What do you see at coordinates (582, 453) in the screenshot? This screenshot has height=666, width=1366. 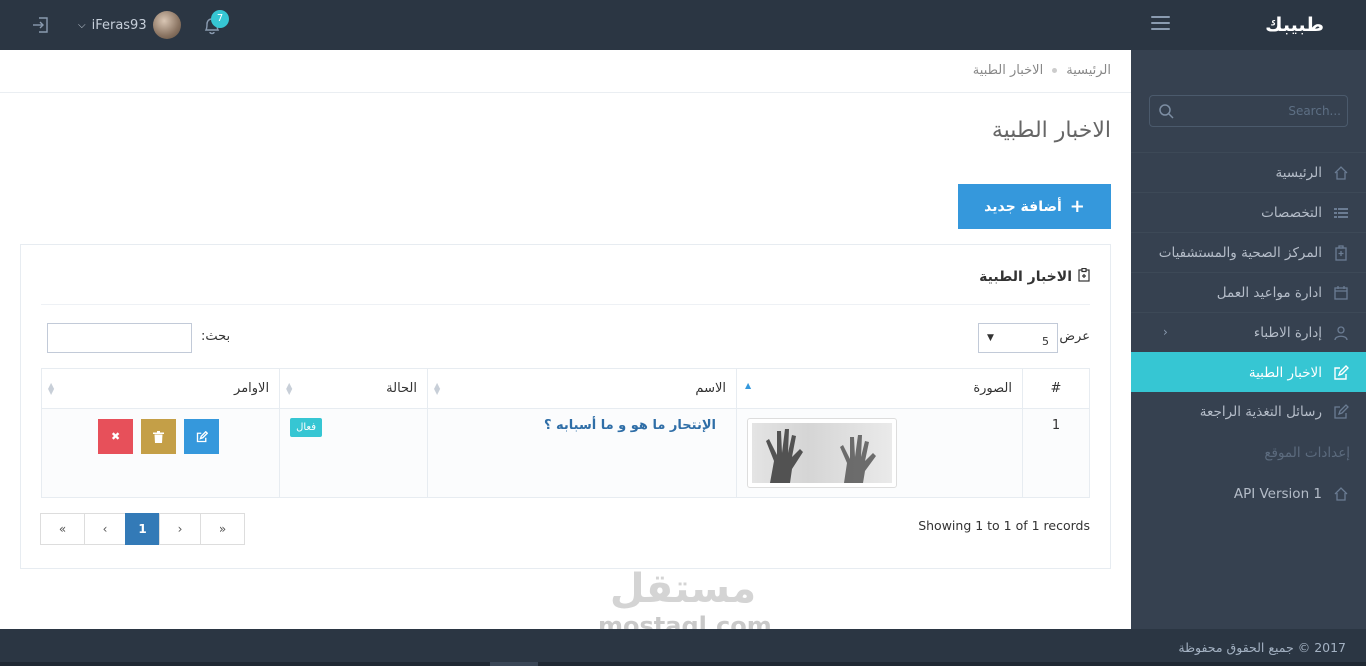 I see `row-name-cell: الإنتحار ما هو و ما أسبابه ؟` at bounding box center [582, 453].